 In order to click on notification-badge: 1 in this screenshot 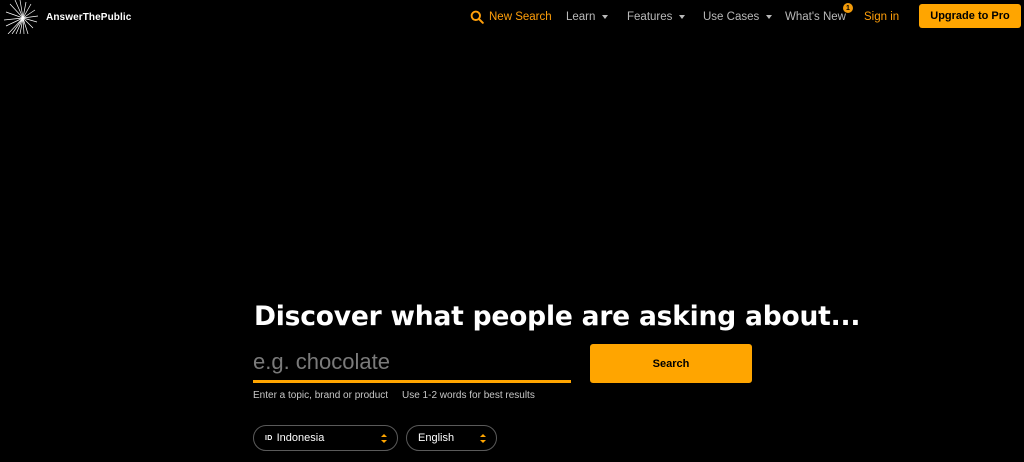, I will do `click(848, 8)`.